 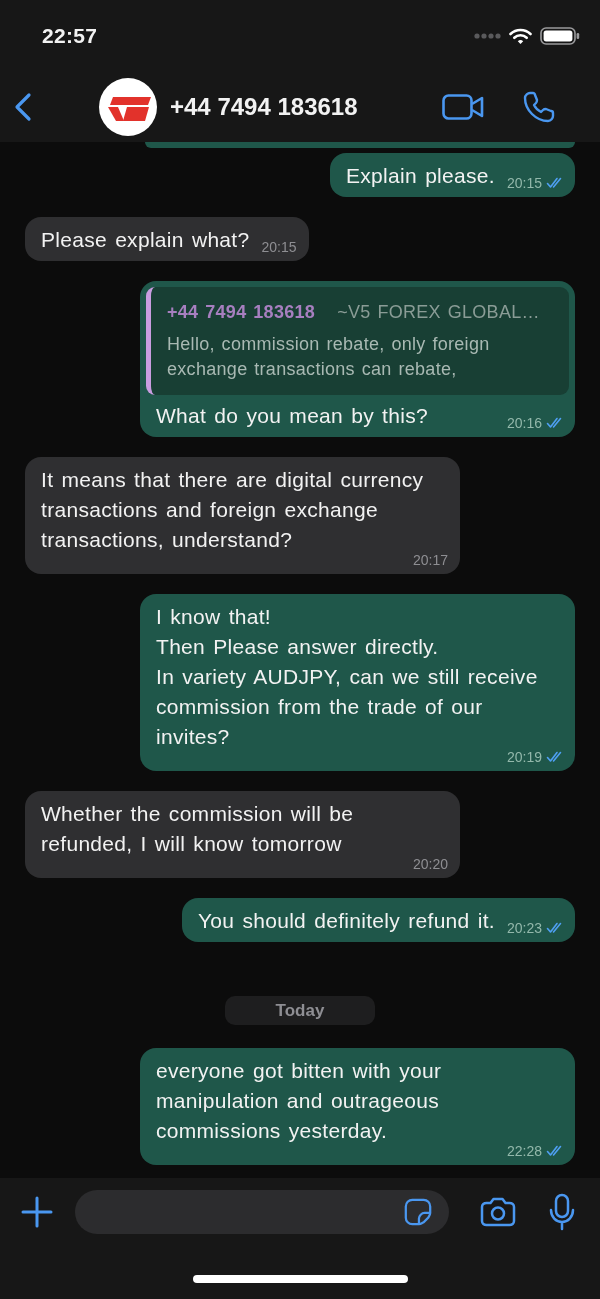 What do you see at coordinates (430, 560) in the screenshot?
I see `message-time: 20:17` at bounding box center [430, 560].